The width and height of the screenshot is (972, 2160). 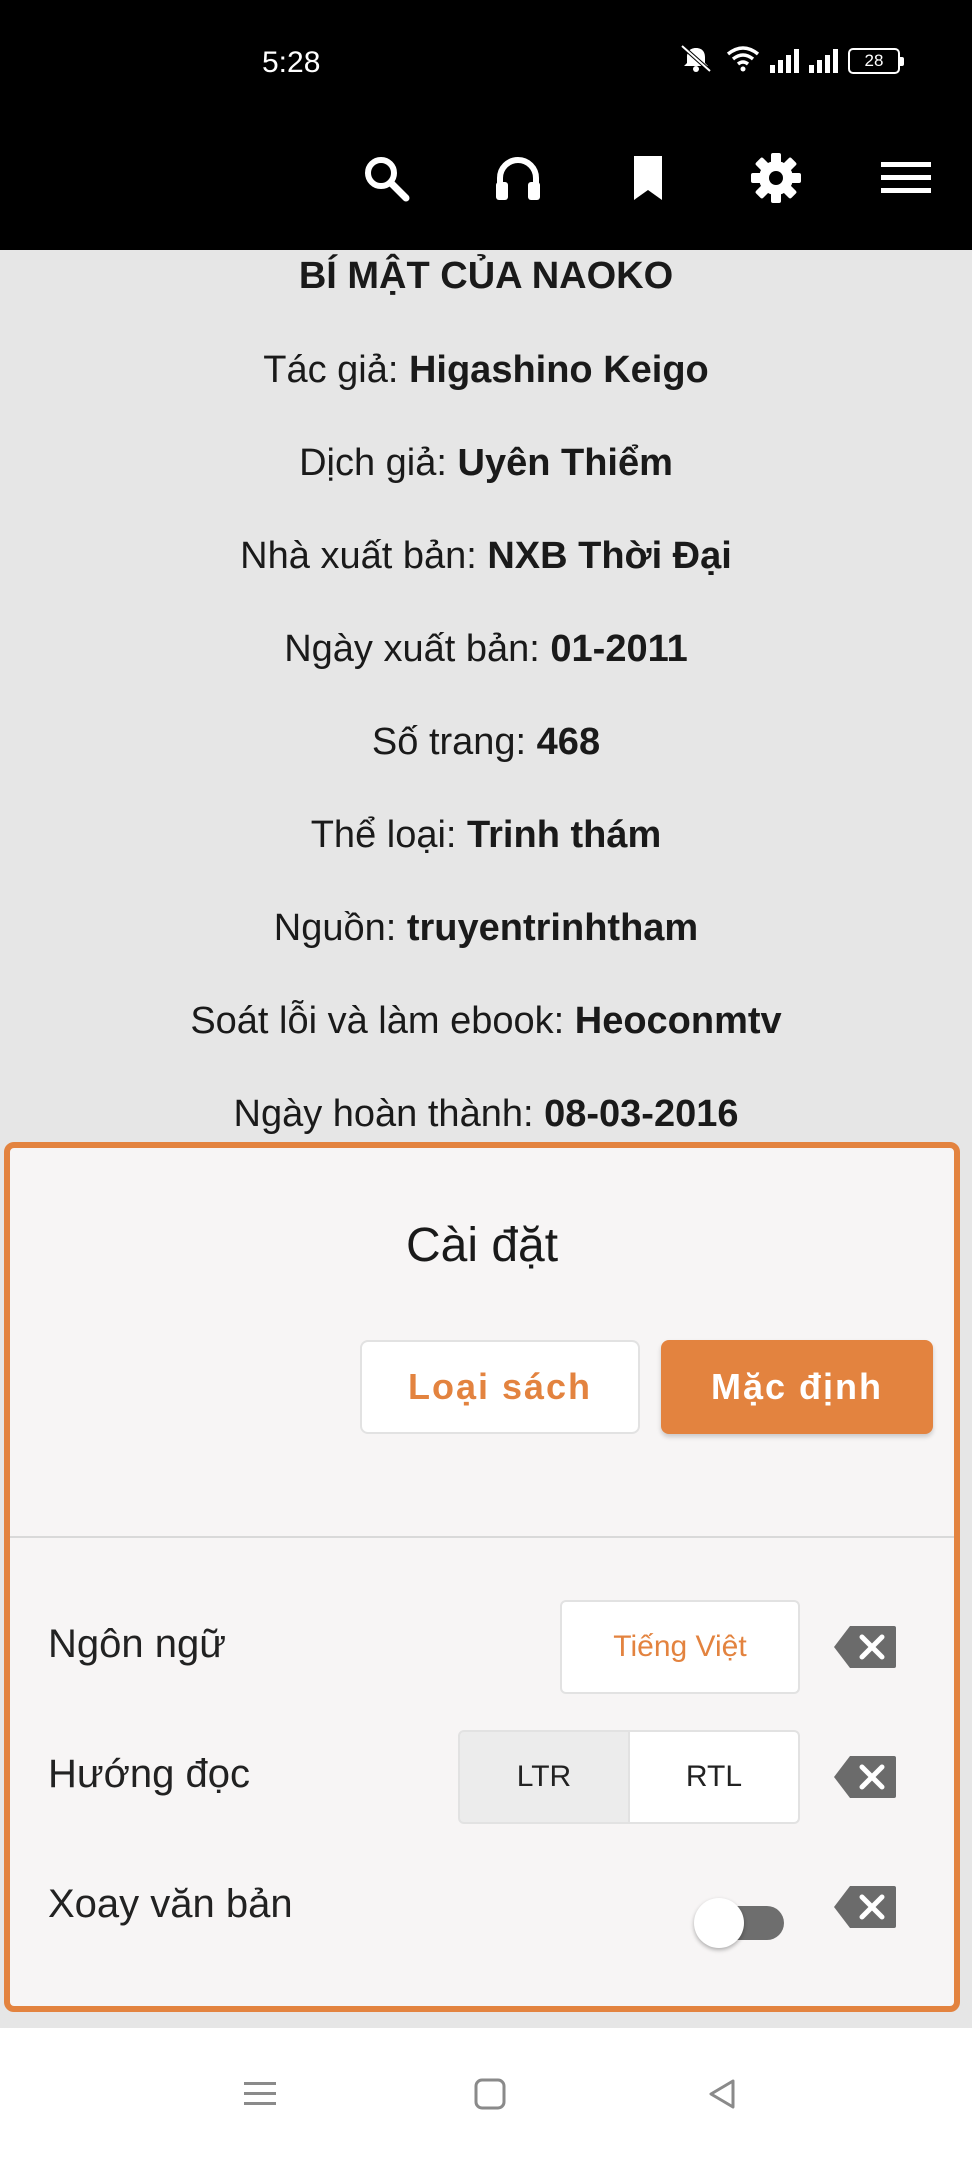 I want to click on publish-date-line: Ngày xuất bản: 01-2011, so click(x=486, y=649).